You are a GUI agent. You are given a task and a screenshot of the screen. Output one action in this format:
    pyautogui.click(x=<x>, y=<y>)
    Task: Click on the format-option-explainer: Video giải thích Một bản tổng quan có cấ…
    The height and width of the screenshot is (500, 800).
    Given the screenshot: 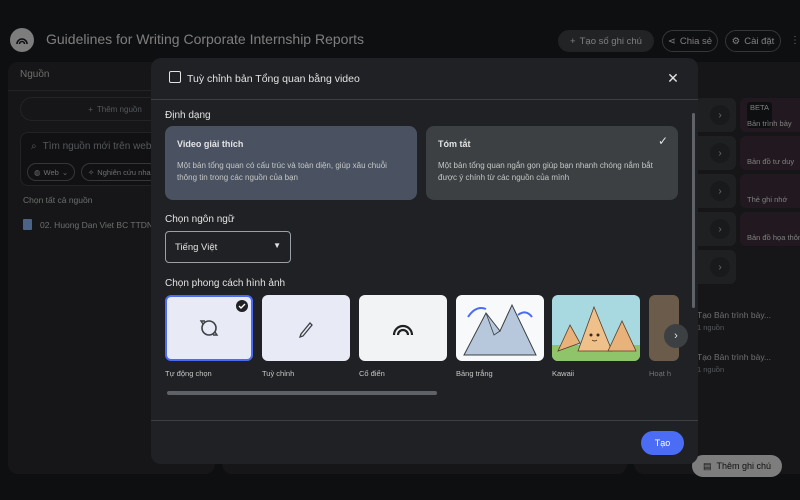 What is the action you would take?
    pyautogui.click(x=291, y=163)
    